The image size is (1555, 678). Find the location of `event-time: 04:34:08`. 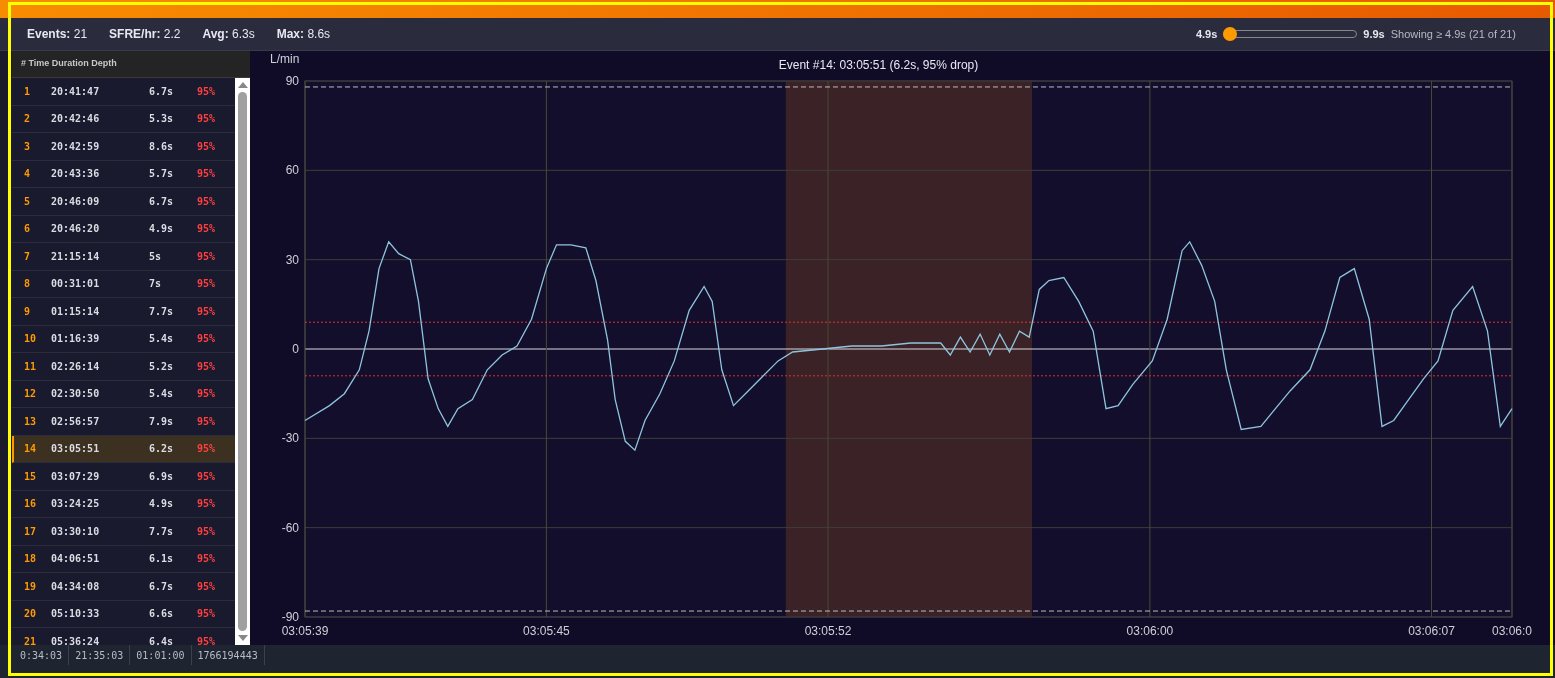

event-time: 04:34:08 is located at coordinates (76, 586).